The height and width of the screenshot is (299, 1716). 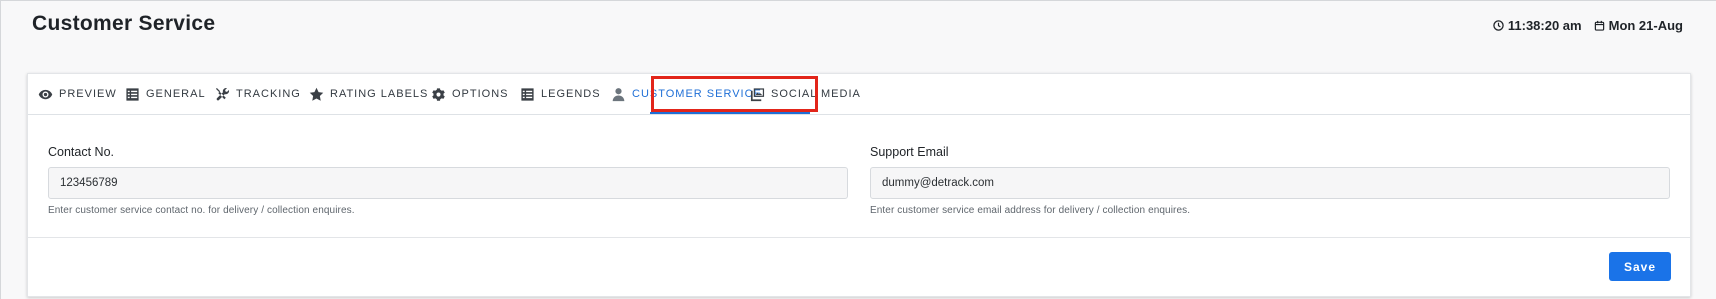 I want to click on tab-preview: PREVIEW, so click(x=77, y=94).